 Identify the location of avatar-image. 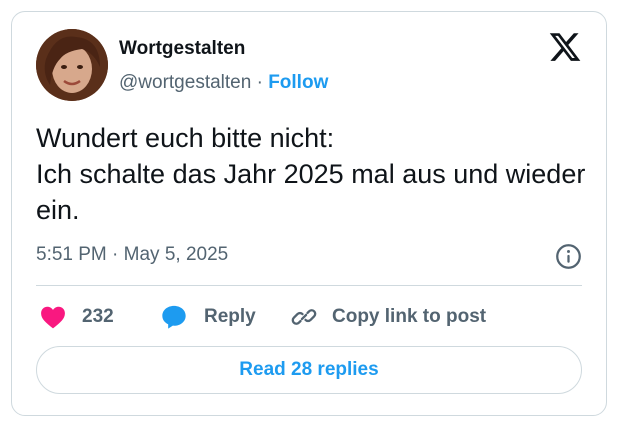
(72, 65).